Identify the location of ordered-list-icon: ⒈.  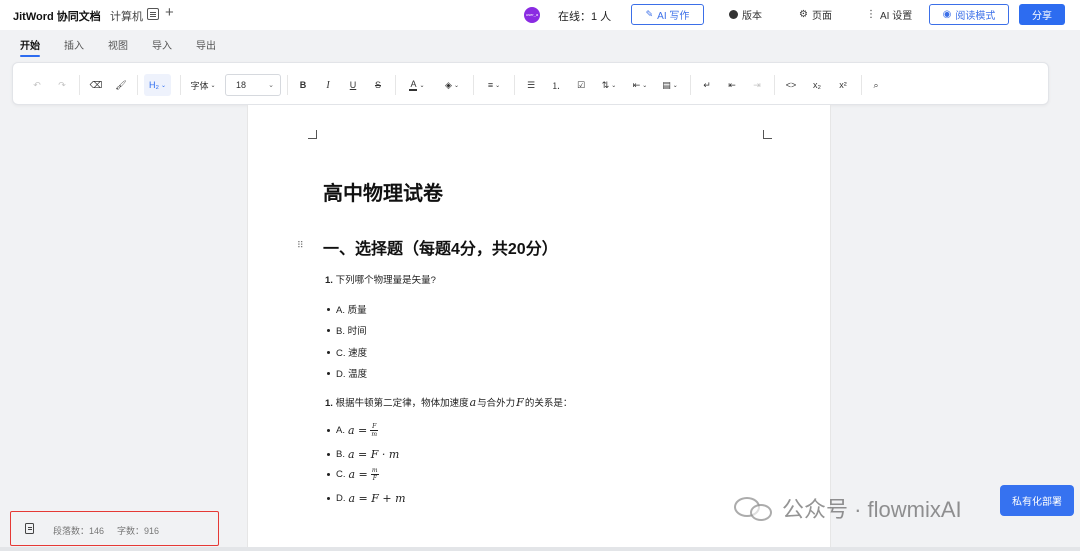
(556, 85).